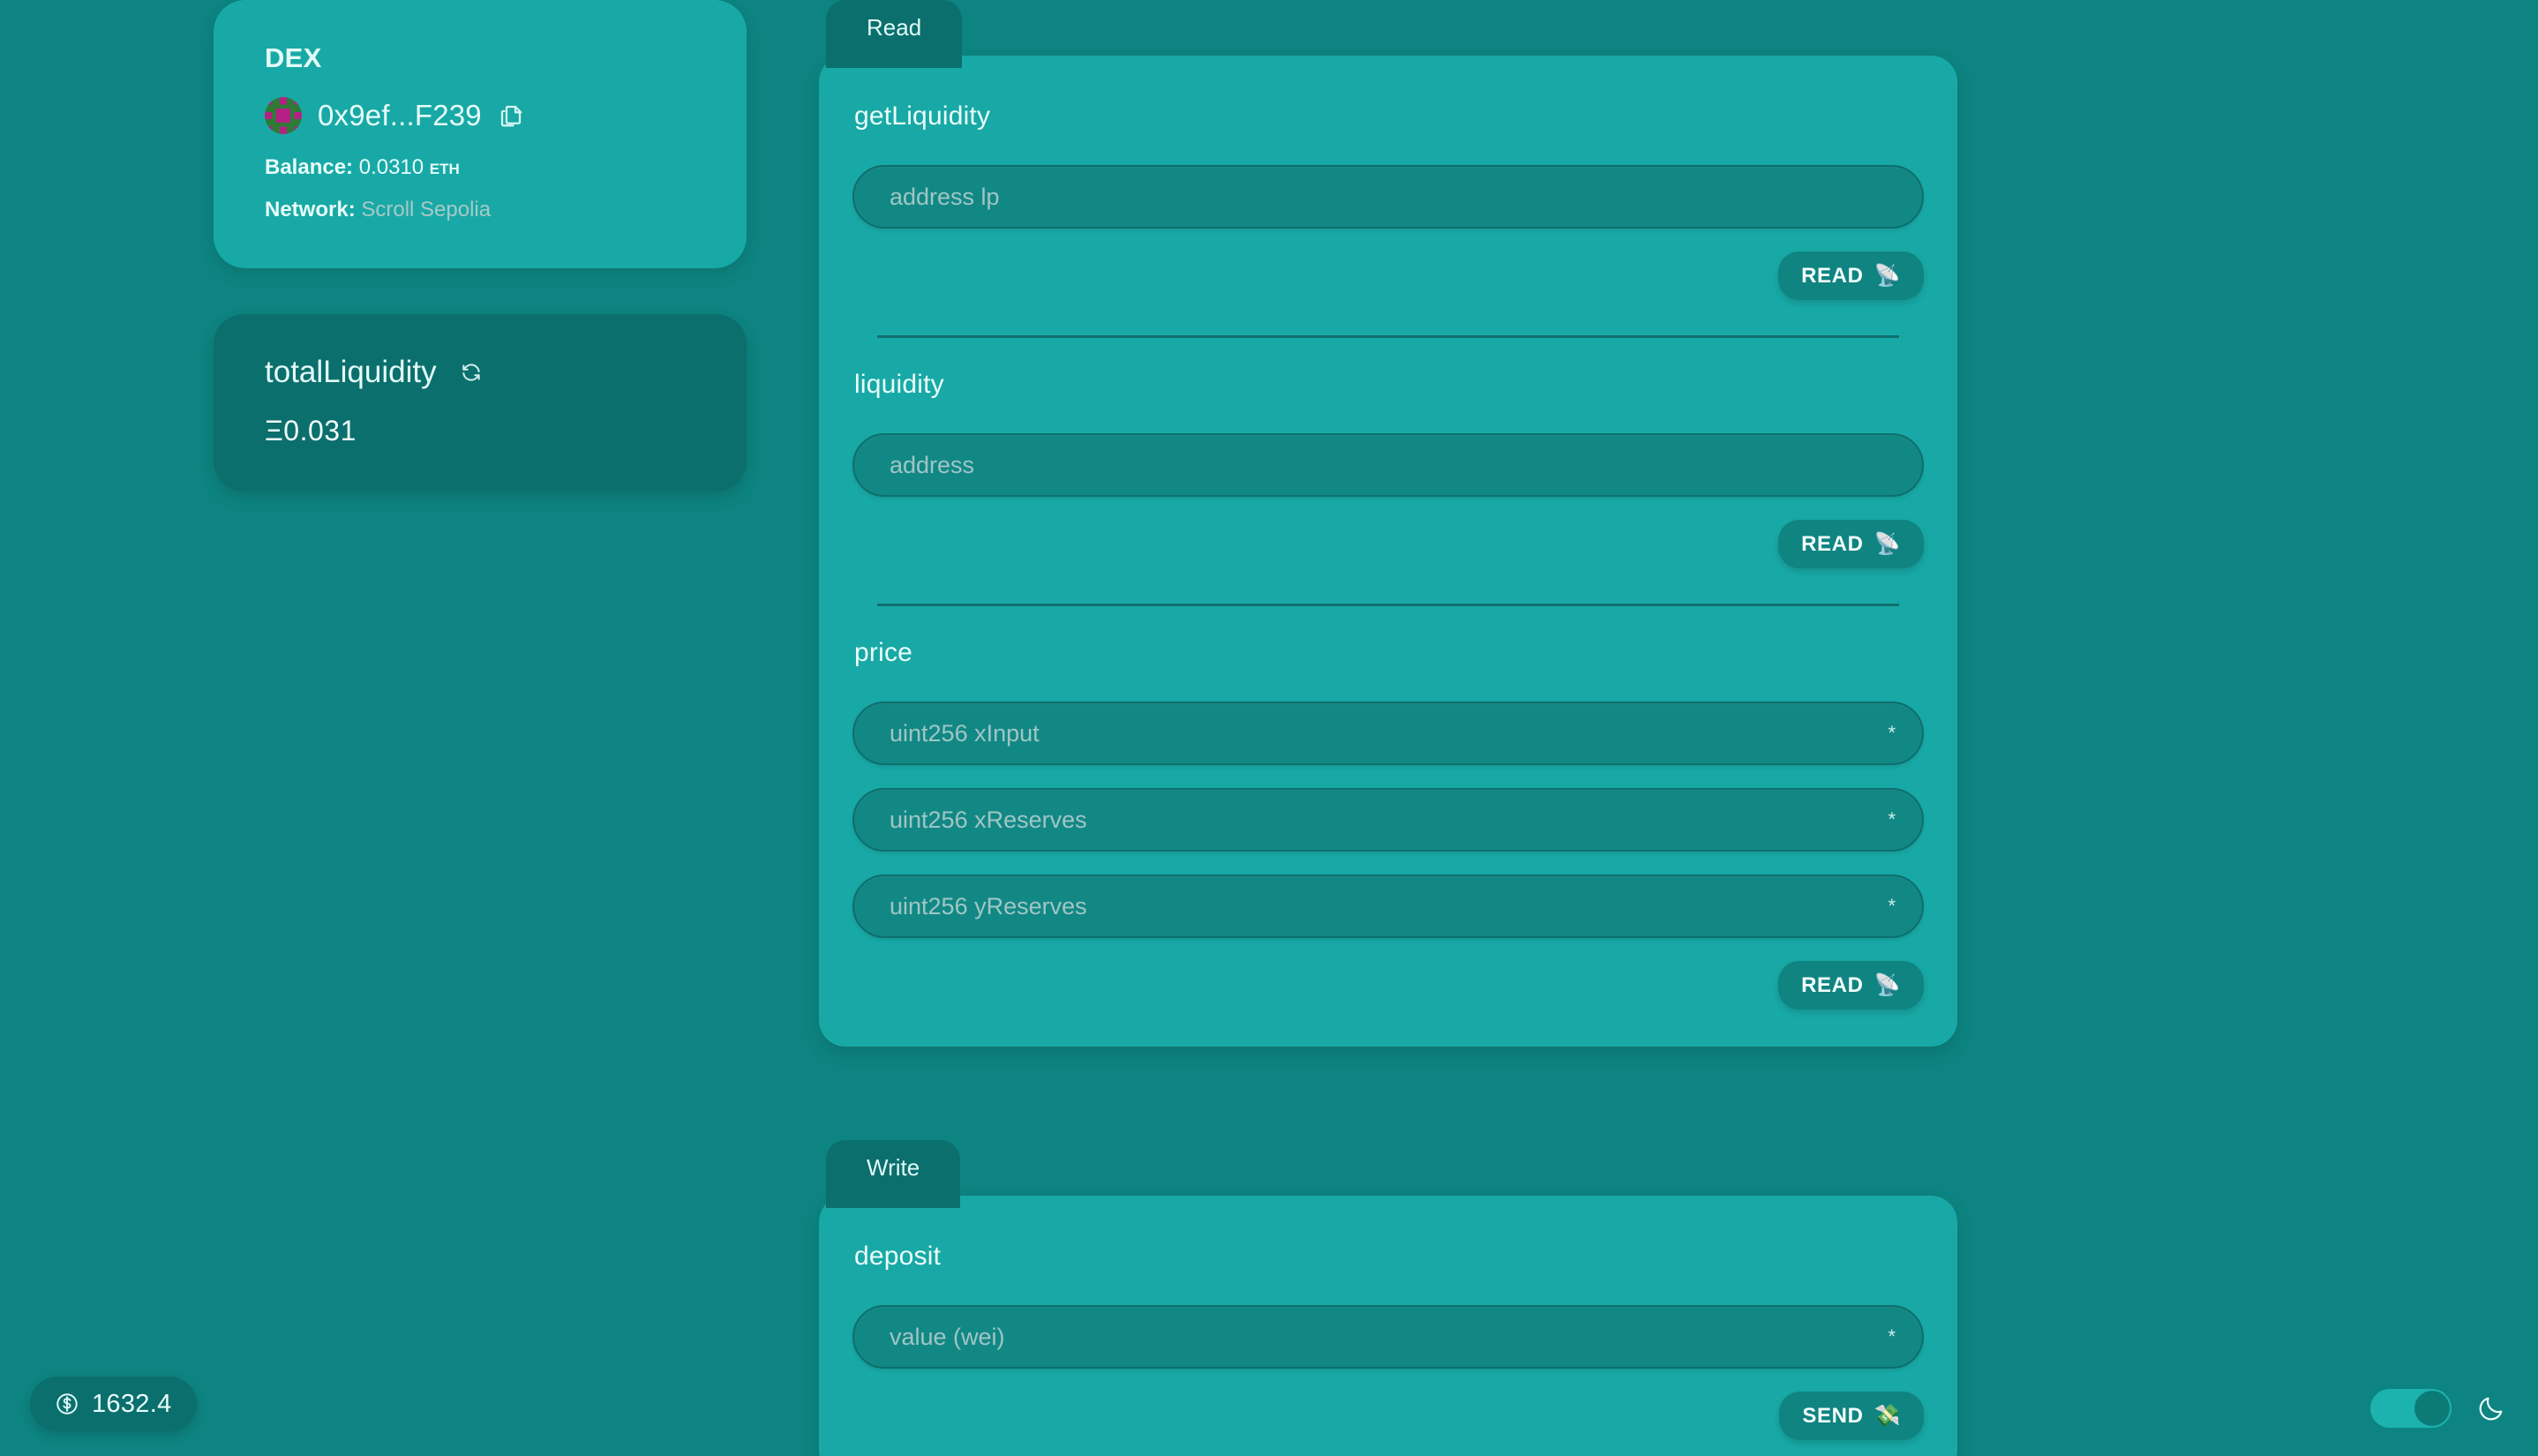 The width and height of the screenshot is (2538, 1456). I want to click on input-address: address, so click(1388, 465).